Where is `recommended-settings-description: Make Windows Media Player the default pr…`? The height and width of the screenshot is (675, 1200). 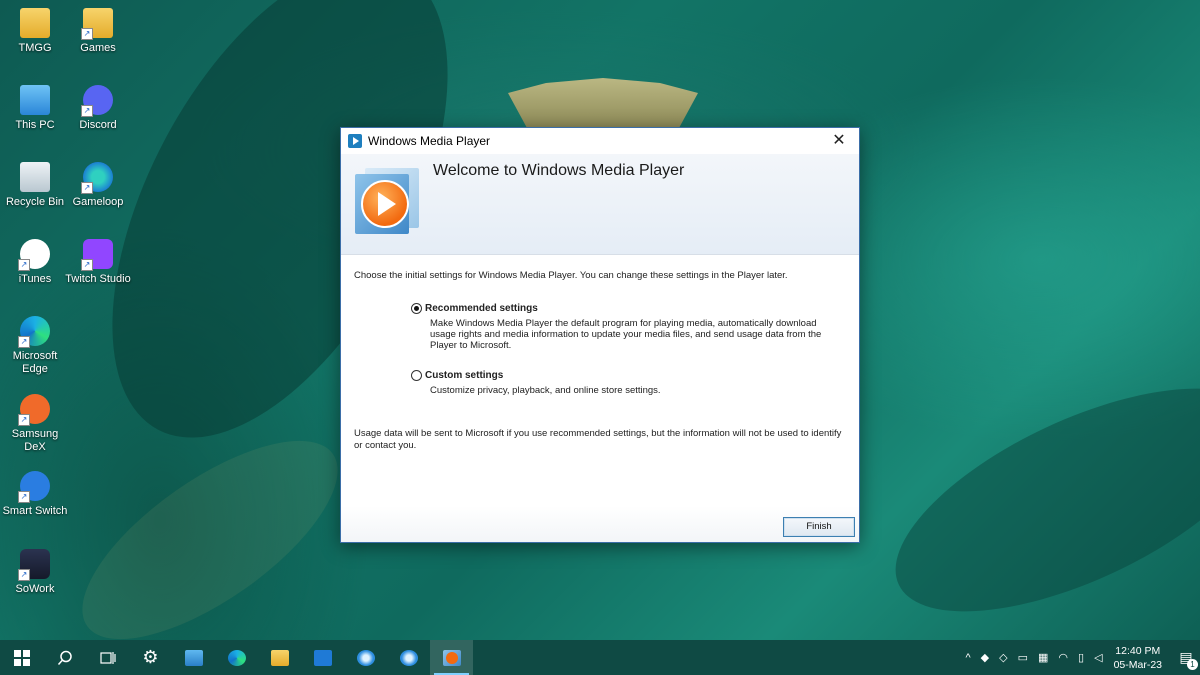 recommended-settings-description: Make Windows Media Player the default pr… is located at coordinates (626, 334).